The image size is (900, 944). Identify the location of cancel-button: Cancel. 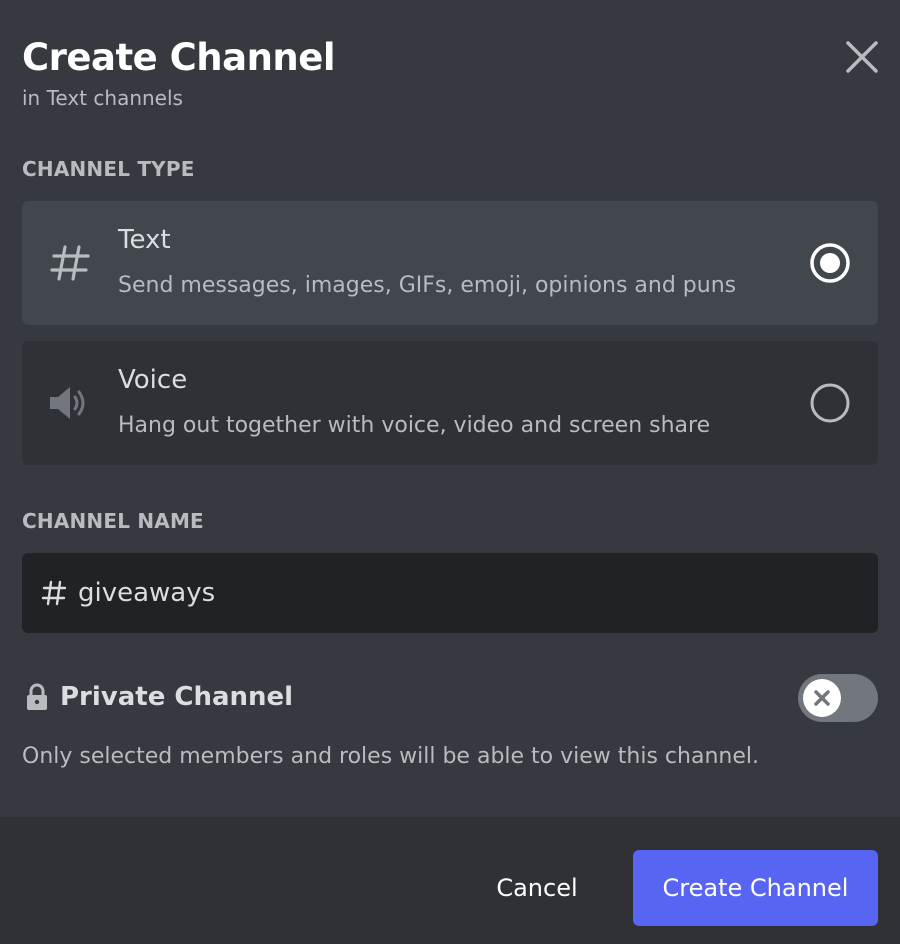
(537, 888).